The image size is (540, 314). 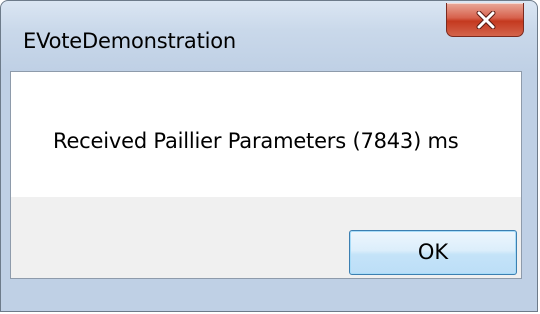 I want to click on ok-button: OK, so click(x=433, y=252).